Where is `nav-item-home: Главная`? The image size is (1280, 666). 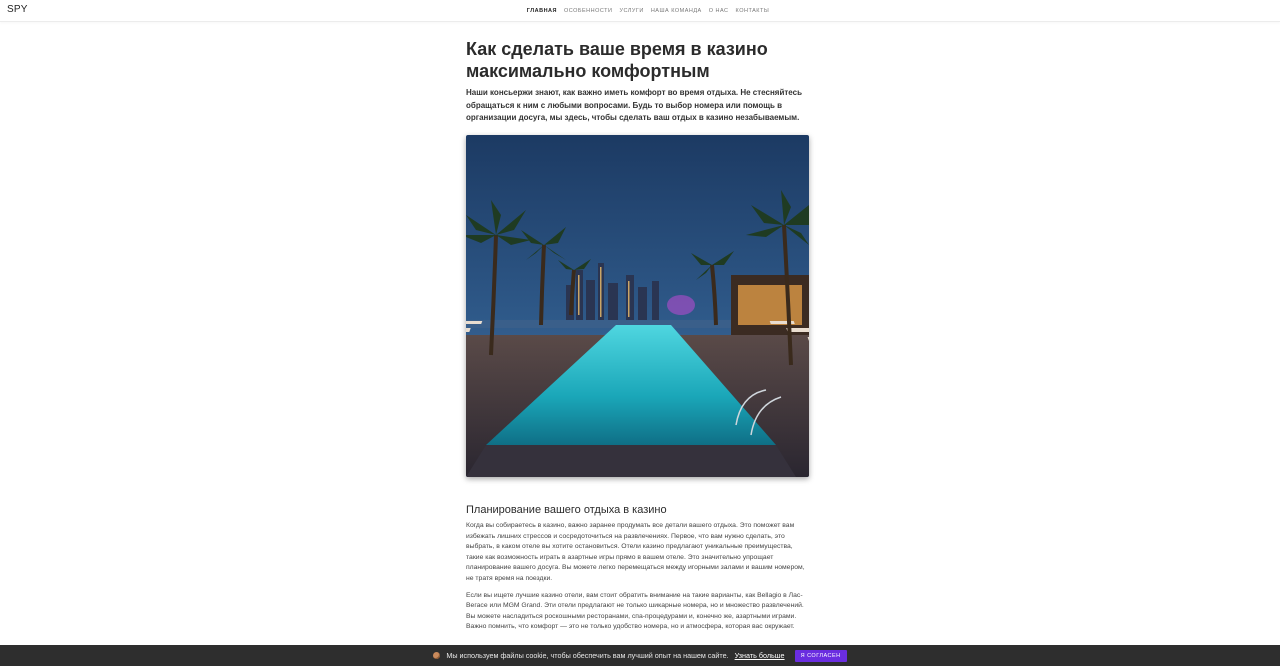
nav-item-home: Главная is located at coordinates (542, 11).